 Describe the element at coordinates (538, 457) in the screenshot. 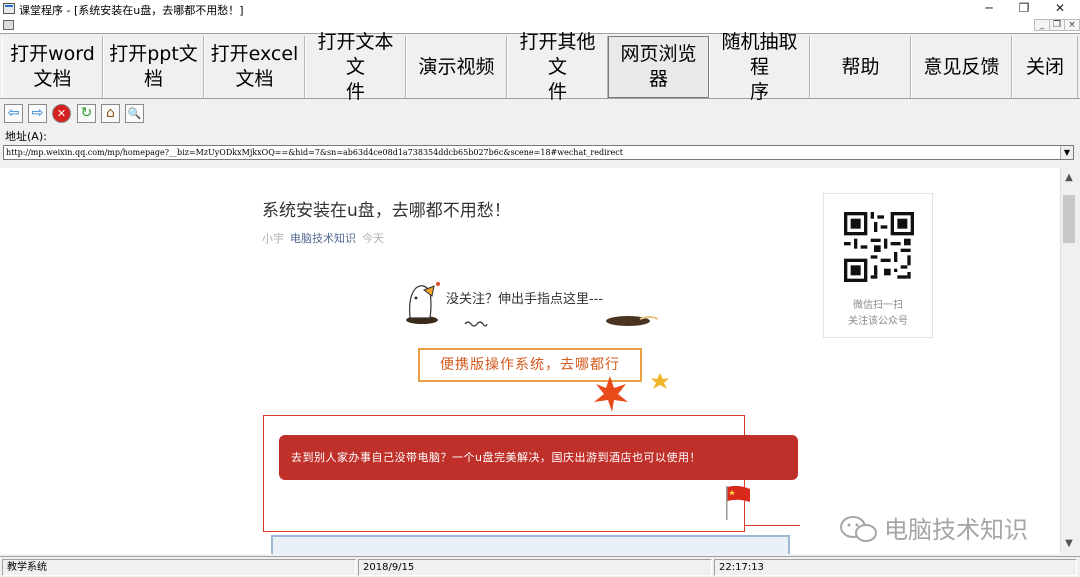

I see `intro-banner: 去到别人家办事自己没带电脑？一个u盘完美解决，国庆出游到酒店也可以使用！` at that location.